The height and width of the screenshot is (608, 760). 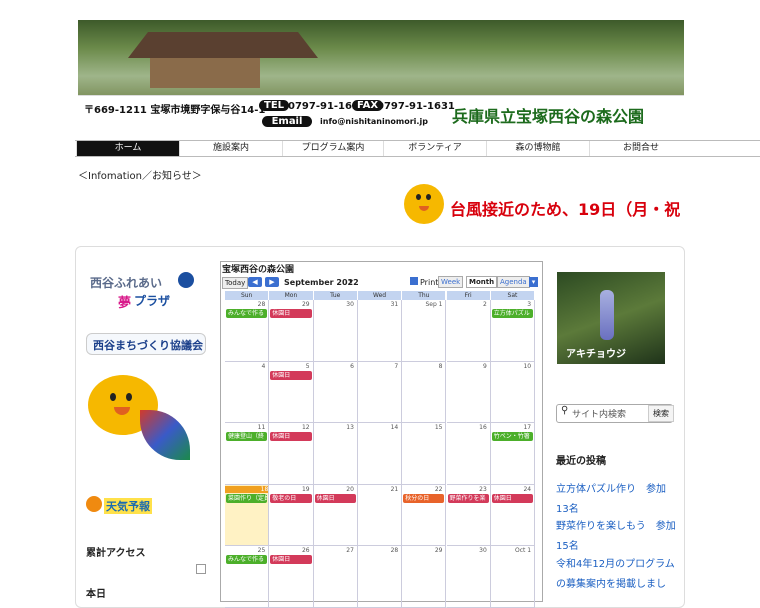 What do you see at coordinates (116, 553) in the screenshot?
I see `access-label: 累計アクセス` at bounding box center [116, 553].